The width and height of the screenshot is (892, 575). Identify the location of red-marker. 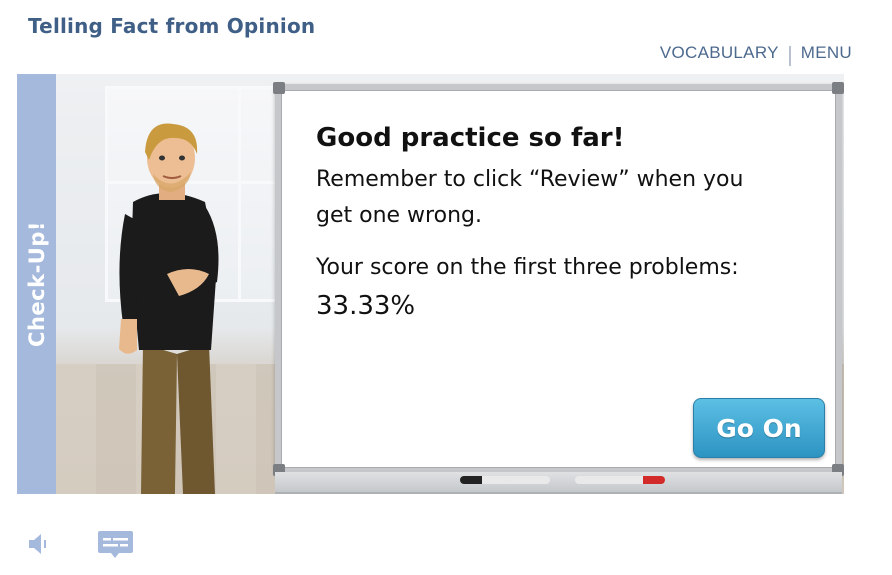
(620, 480).